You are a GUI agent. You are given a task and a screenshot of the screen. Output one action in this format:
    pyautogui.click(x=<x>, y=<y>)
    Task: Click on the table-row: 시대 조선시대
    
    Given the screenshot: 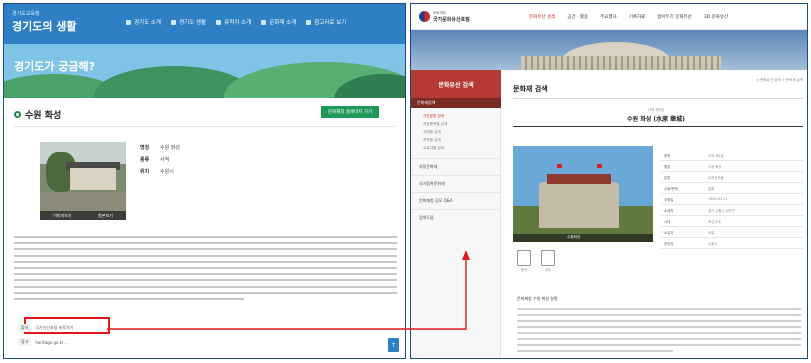 What is the action you would take?
    pyautogui.click(x=732, y=221)
    